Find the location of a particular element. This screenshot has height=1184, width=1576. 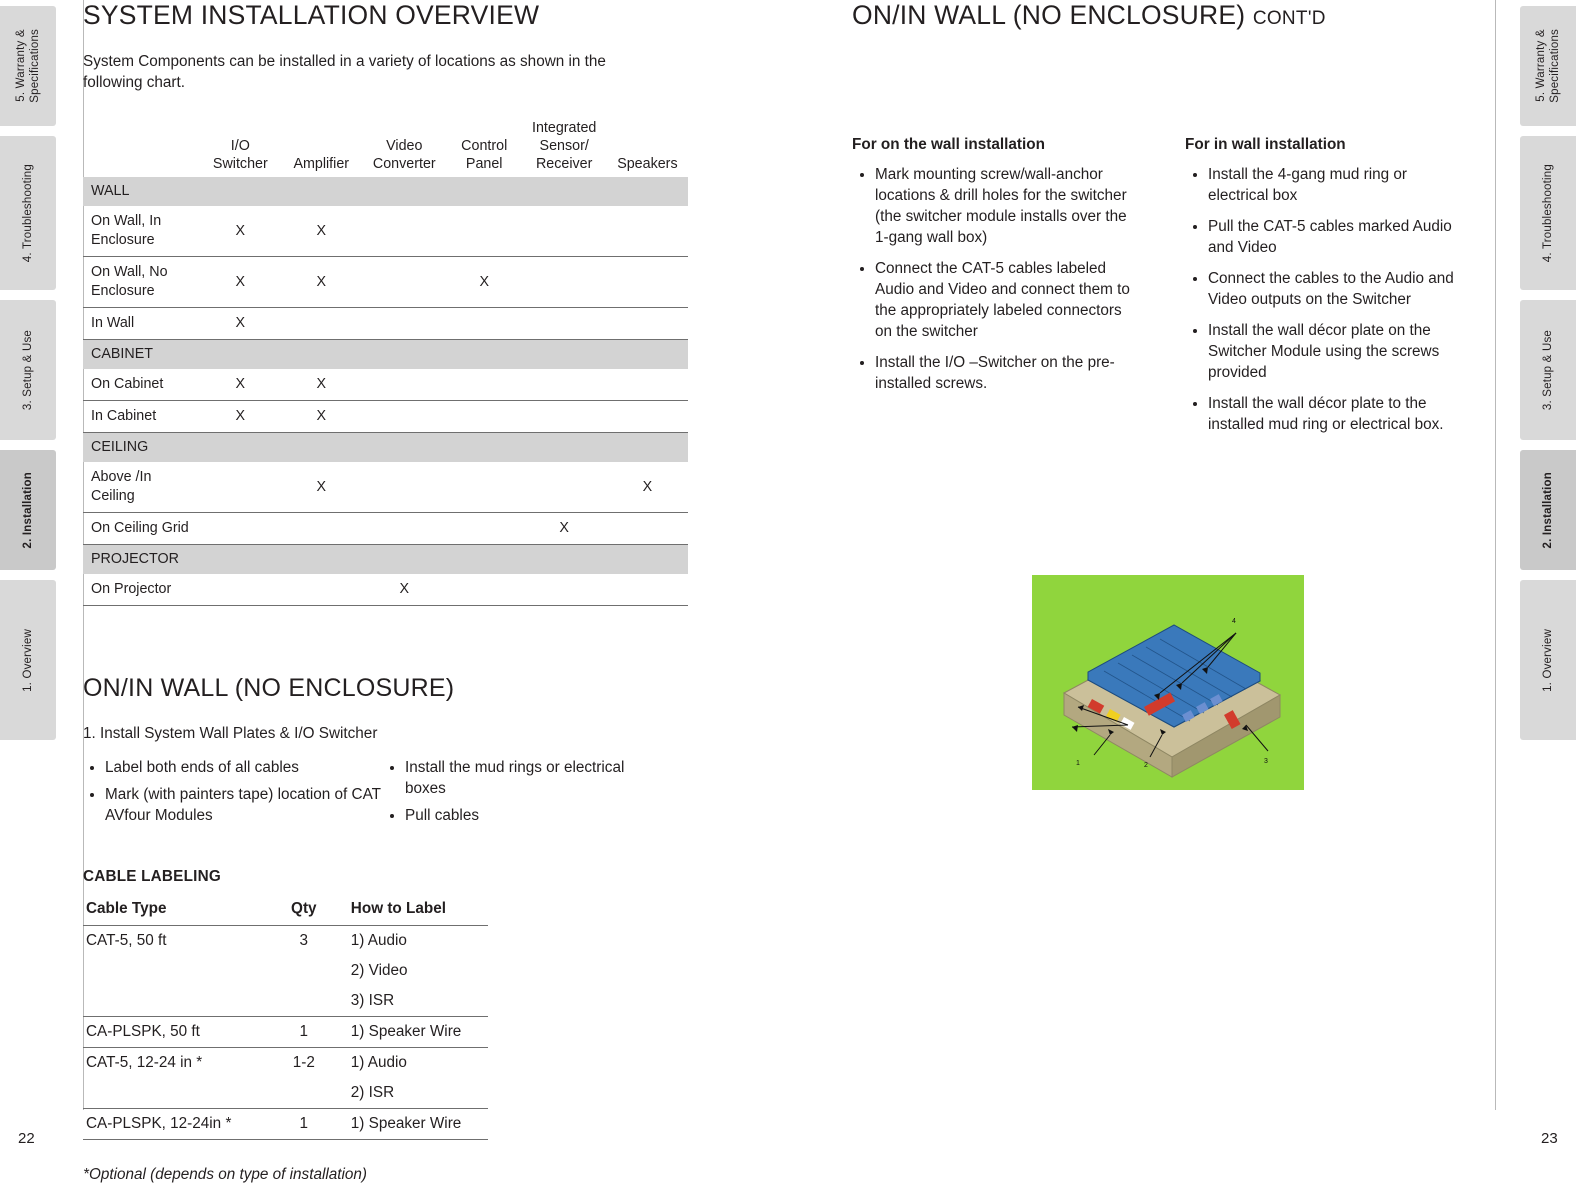

cable-label: 1) Audio is located at coordinates (378, 1062).